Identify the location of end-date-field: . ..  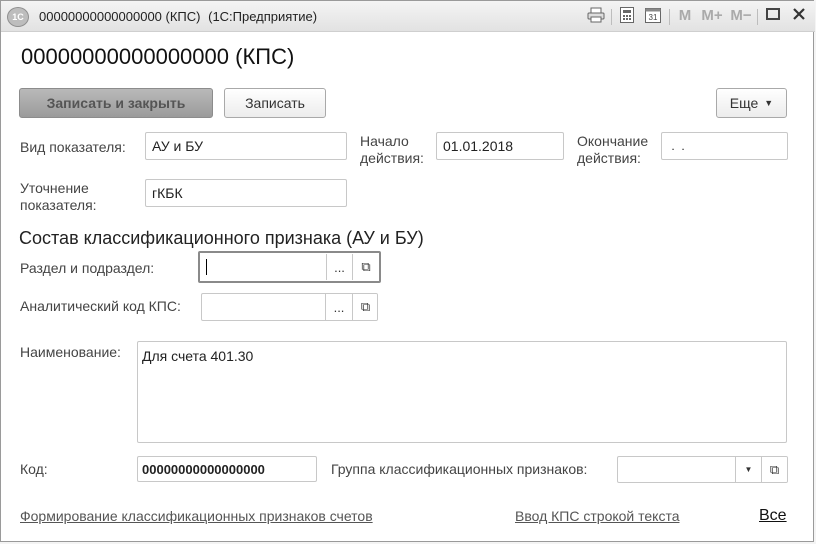
(724, 146).